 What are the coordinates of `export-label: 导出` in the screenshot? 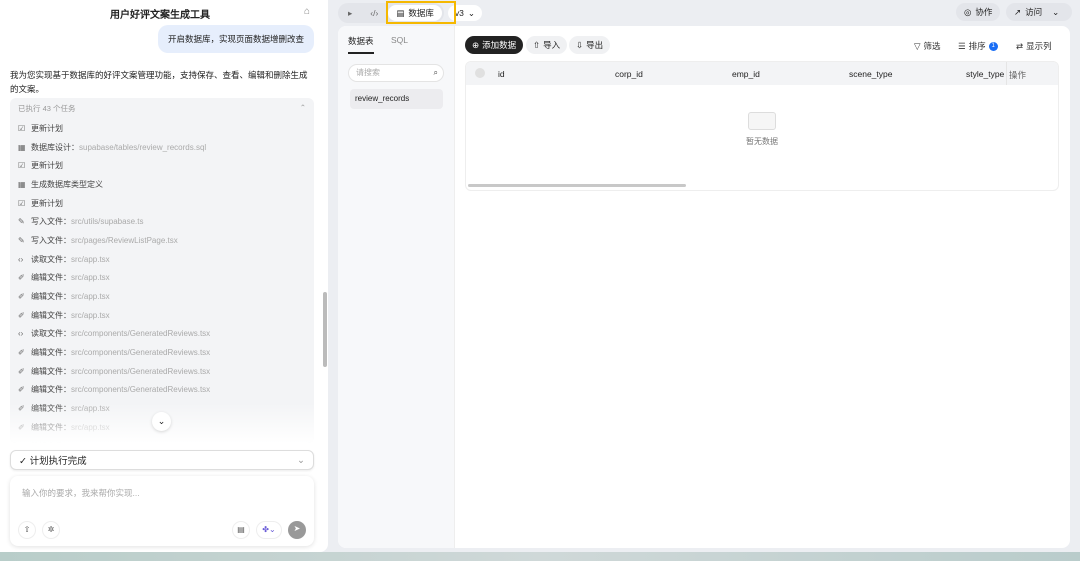 It's located at (595, 45).